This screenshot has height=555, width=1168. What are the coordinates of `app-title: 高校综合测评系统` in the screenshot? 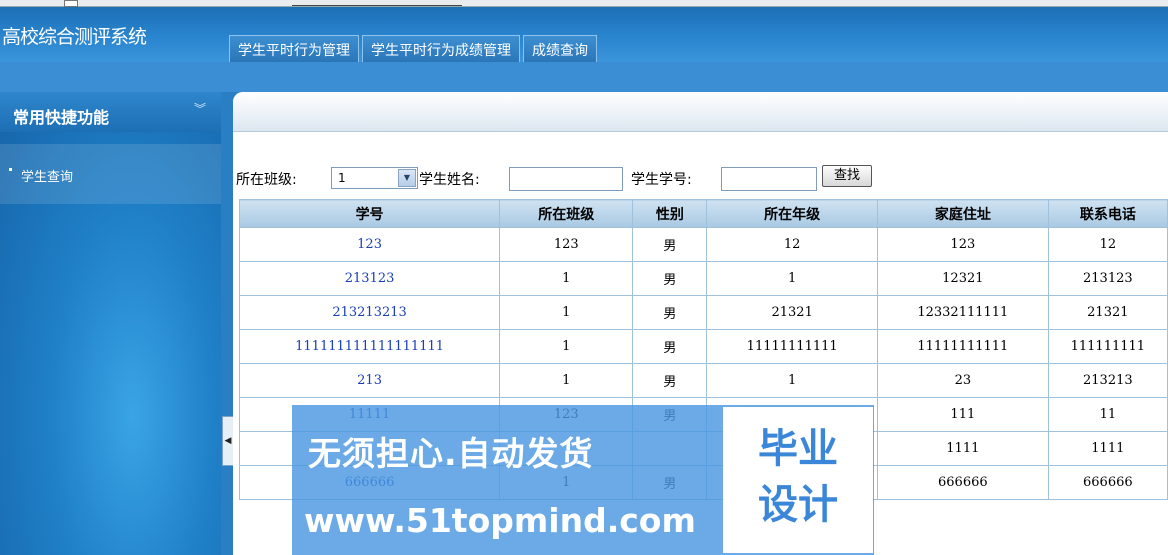 It's located at (74, 37).